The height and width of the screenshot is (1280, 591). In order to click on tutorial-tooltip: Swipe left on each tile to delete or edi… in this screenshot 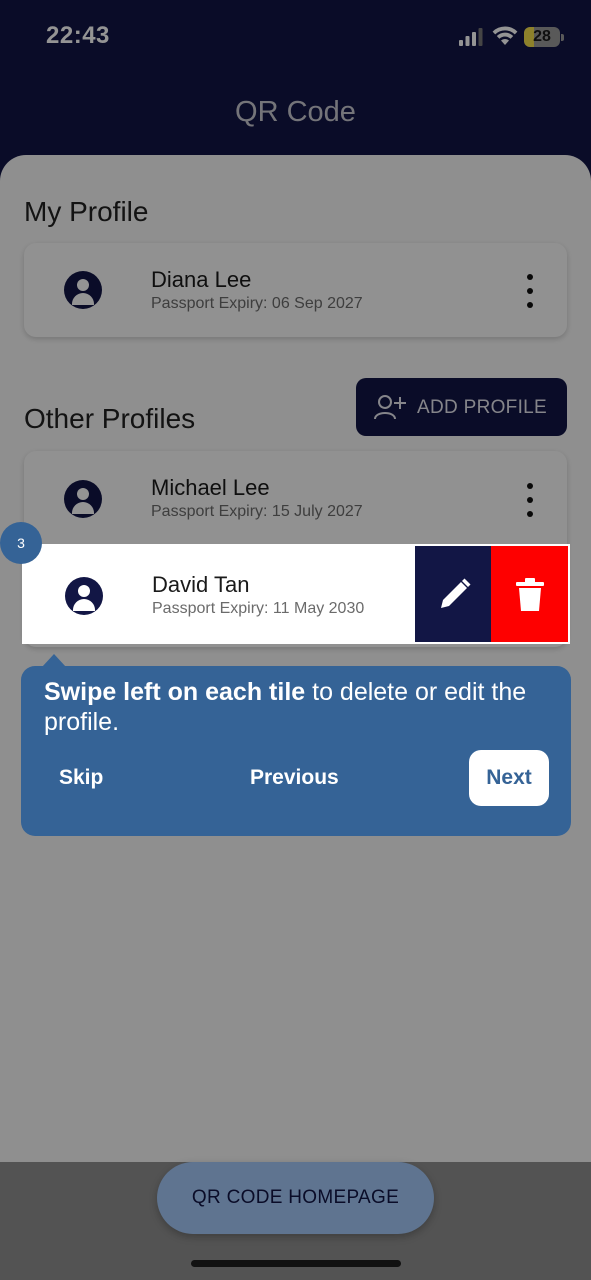, I will do `click(296, 751)`.